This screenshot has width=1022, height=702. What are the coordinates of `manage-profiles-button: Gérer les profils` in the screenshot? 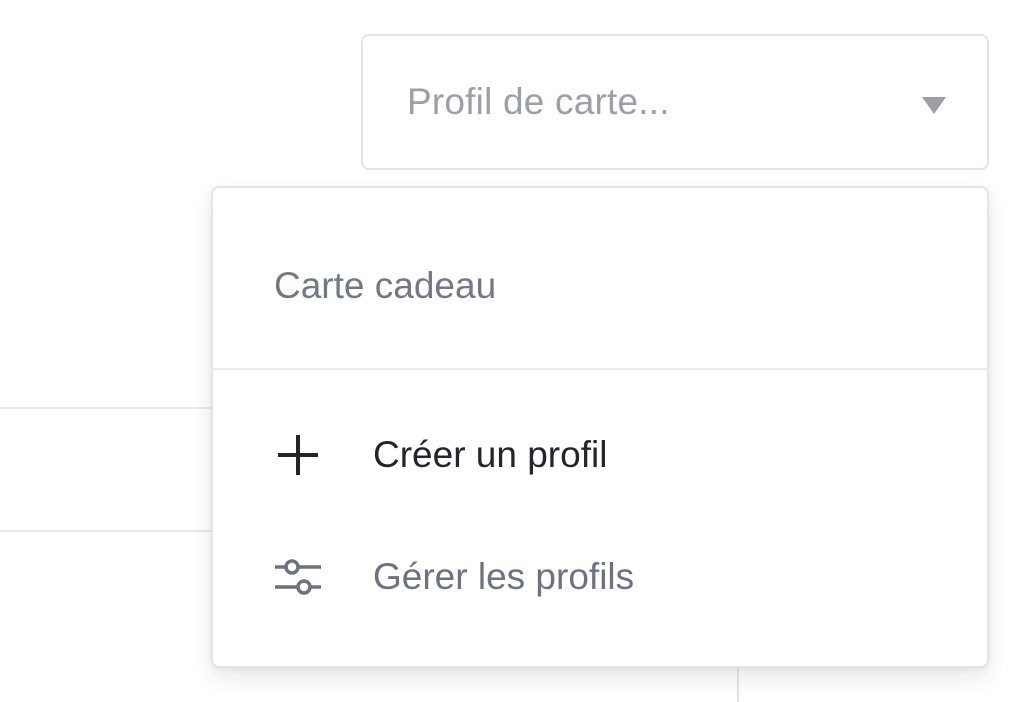 It's located at (600, 577).